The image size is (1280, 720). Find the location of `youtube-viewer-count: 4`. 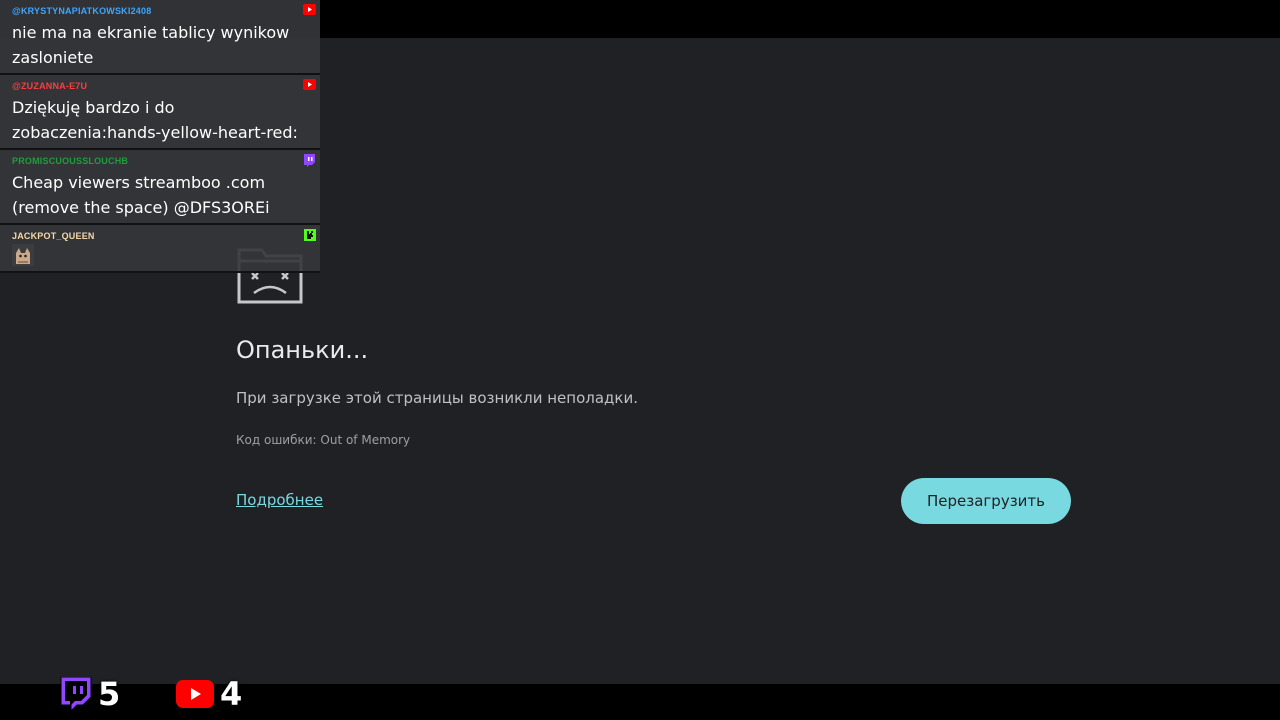

youtube-viewer-count: 4 is located at coordinates (231, 694).